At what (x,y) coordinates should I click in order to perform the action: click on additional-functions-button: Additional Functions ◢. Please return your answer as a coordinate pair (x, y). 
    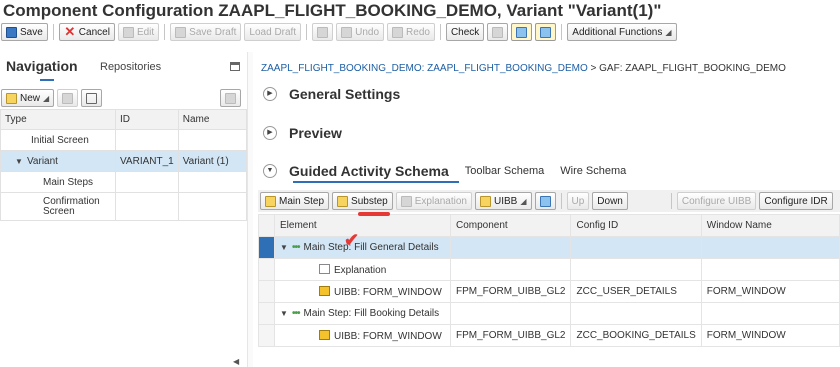
    Looking at the image, I should click on (622, 32).